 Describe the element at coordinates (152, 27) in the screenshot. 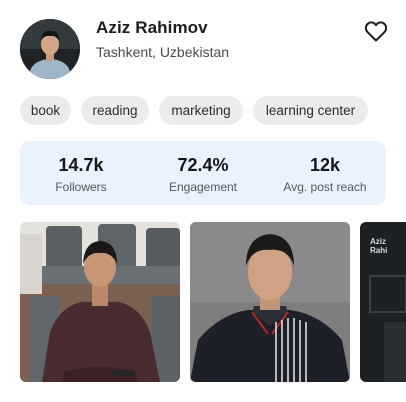

I see `profile-name: Aziz Rahimov` at that location.